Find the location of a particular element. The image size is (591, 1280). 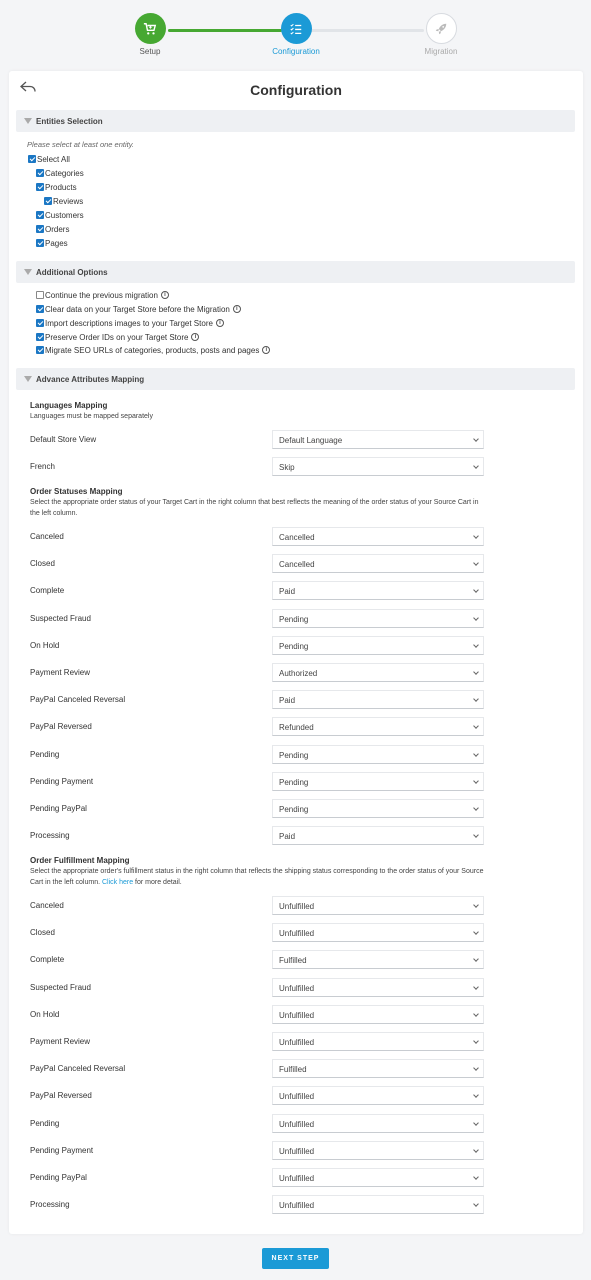

checkbox-reviews: Reviews is located at coordinates (63, 201).